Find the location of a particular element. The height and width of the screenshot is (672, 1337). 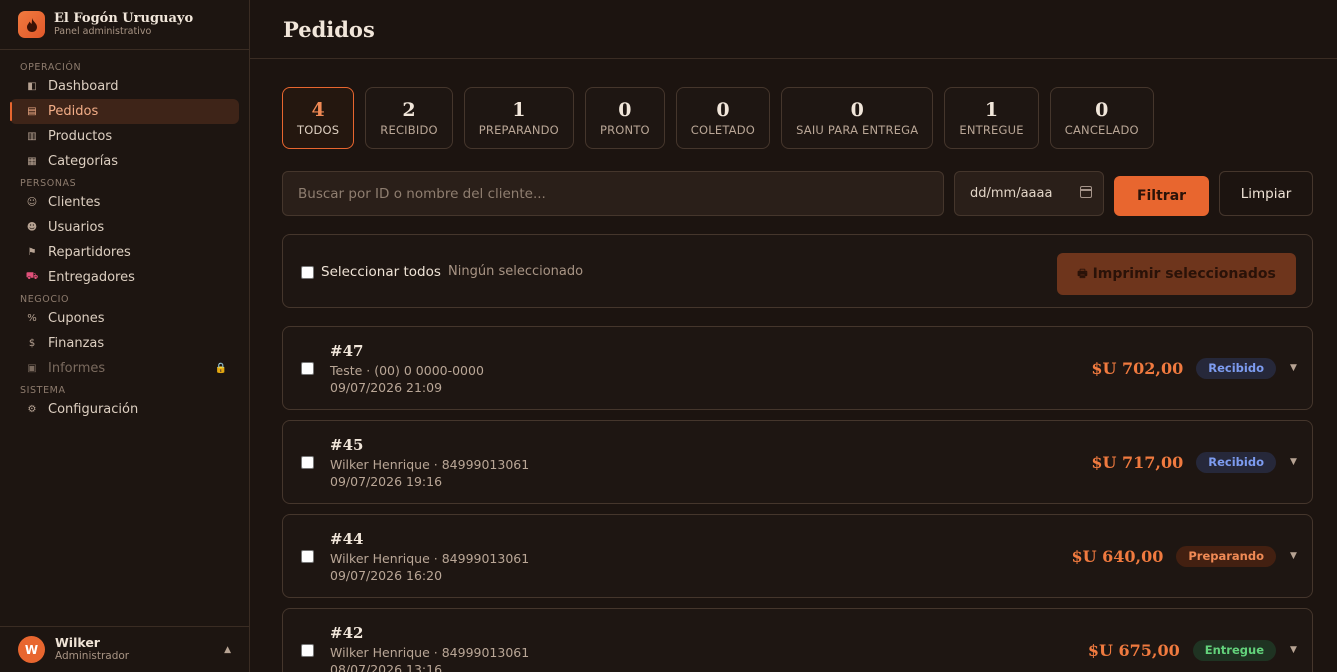

tab-label: TODOS is located at coordinates (318, 130).